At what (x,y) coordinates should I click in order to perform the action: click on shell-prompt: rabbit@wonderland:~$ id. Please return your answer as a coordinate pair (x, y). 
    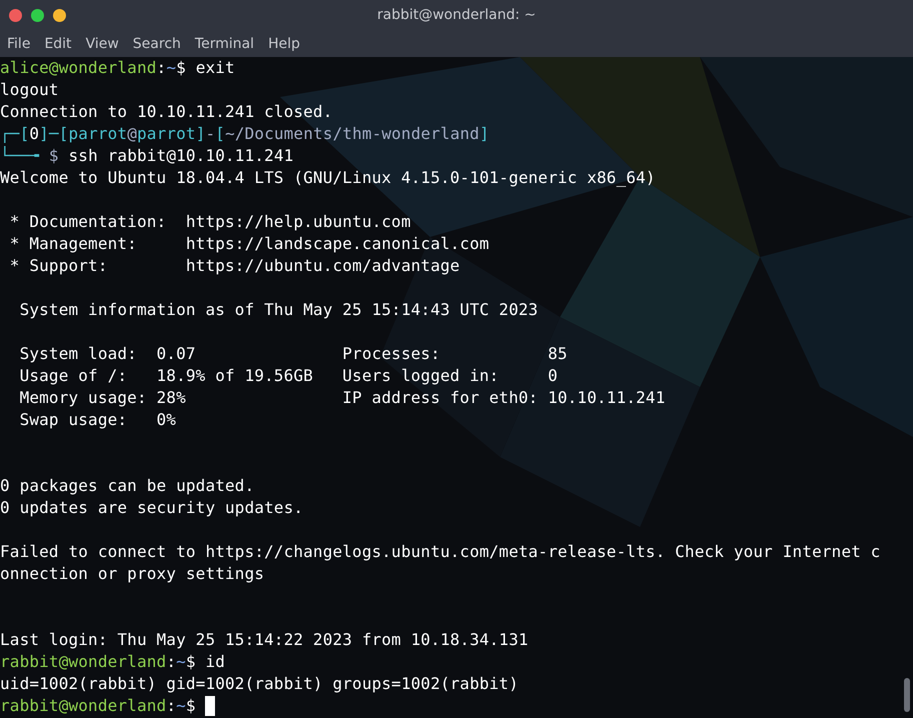
    Looking at the image, I should click on (113, 662).